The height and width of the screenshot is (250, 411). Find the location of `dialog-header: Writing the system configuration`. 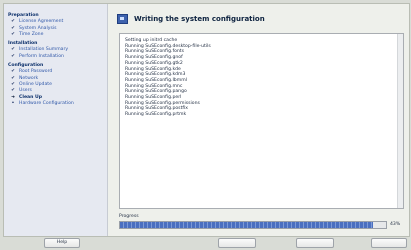

dialog-header: Writing the system configuration is located at coordinates (191, 19).